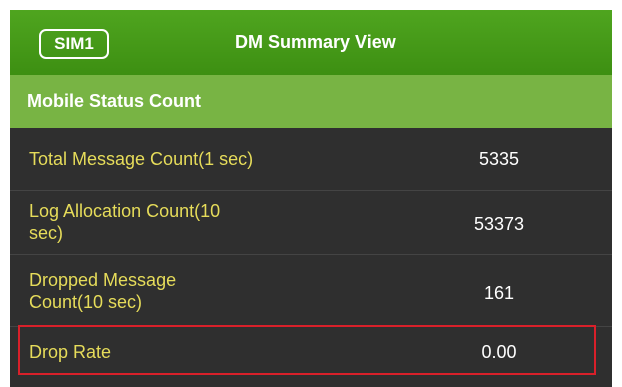 This screenshot has width=622, height=387. I want to click on row-label: Dropped Message Count(10 sec), so click(103, 291).